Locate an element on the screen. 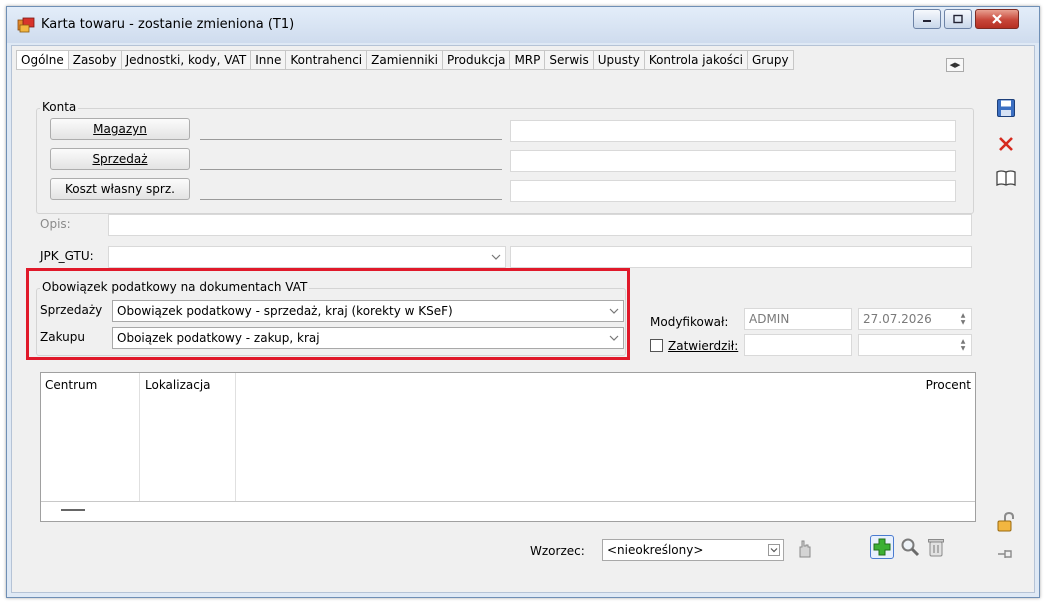  minimize-button is located at coordinates (927, 19).